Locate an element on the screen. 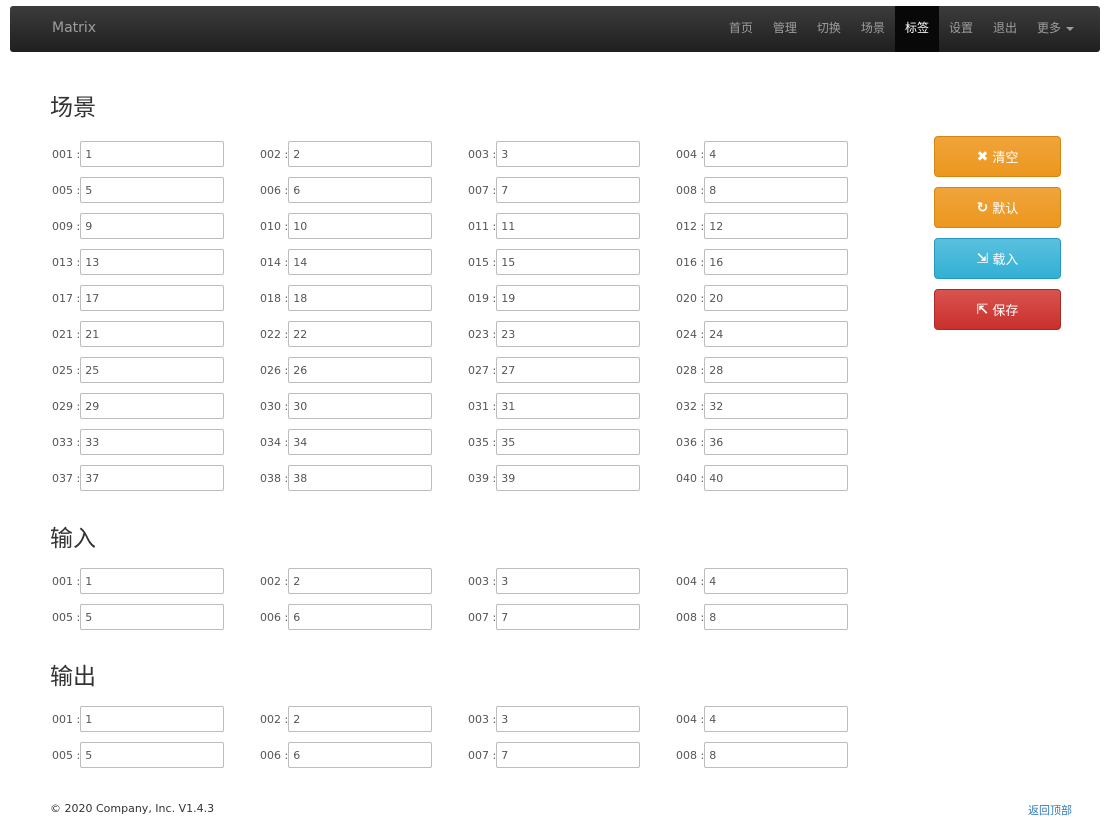  back-to-top-link: 返回顶部 is located at coordinates (1050, 810).